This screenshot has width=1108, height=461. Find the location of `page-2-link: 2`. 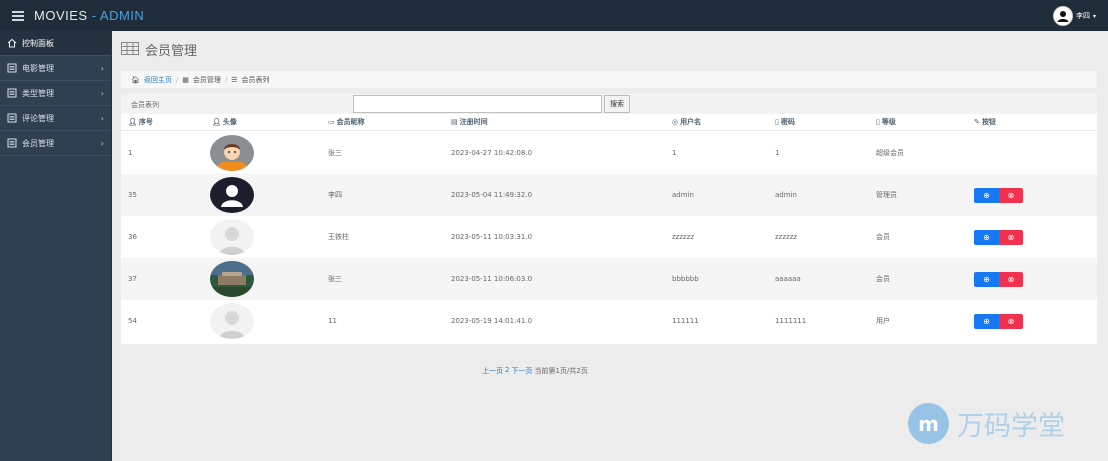

page-2-link: 2 is located at coordinates (507, 371).